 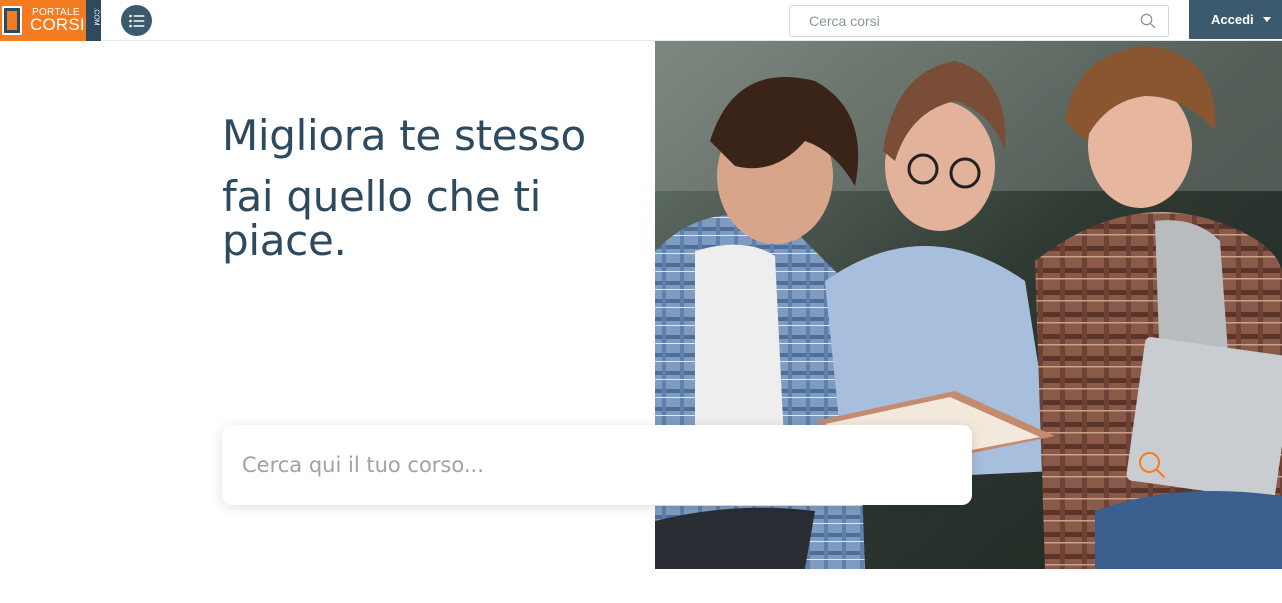 I want to click on logo-orange-block: PORTALE CORSI, so click(x=43, y=20).